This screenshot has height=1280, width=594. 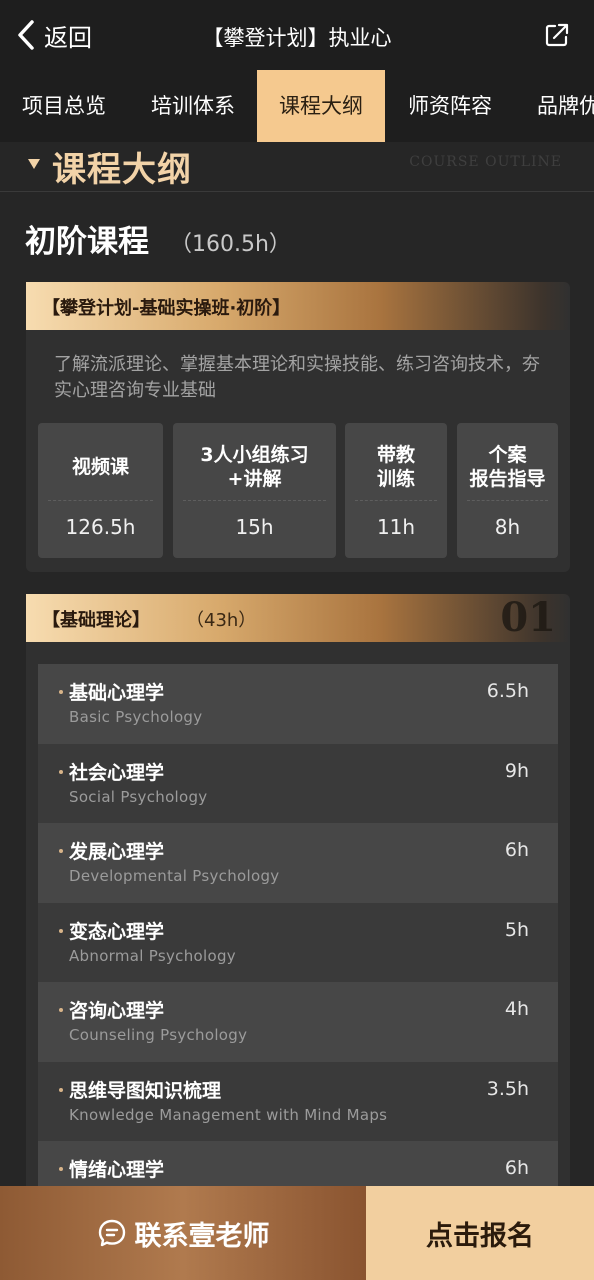 What do you see at coordinates (297, 377) in the screenshot?
I see `course-description: 了解流派理论、掌握基本理论和实操技能、练习咨询技术，夯实心理咨询专业基础` at bounding box center [297, 377].